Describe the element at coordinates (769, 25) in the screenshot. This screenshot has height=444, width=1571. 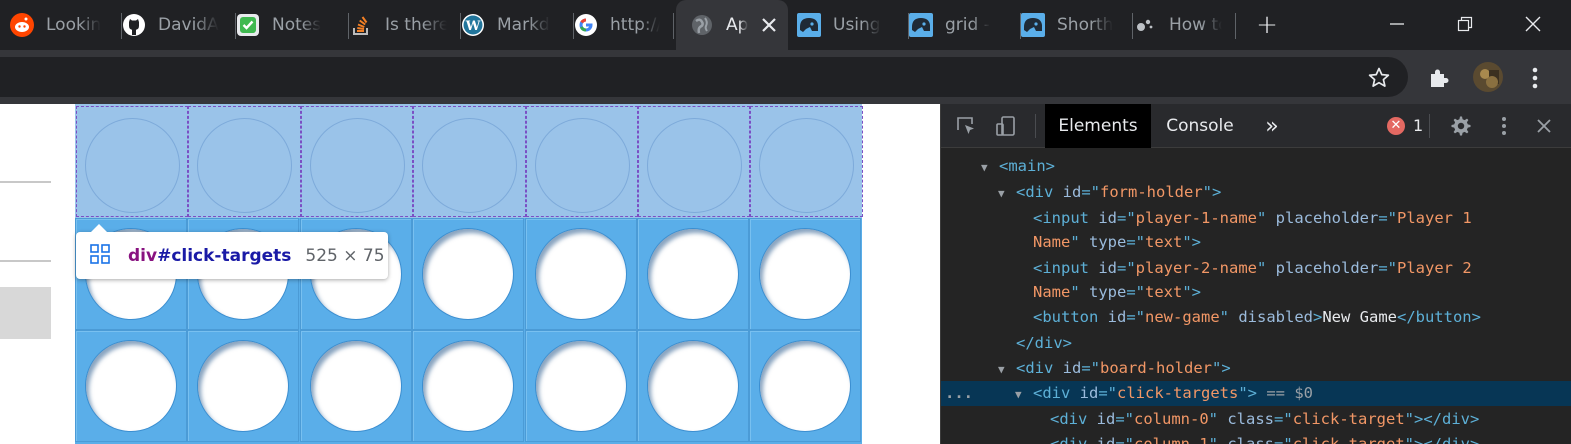
I see `close-tab-icon` at that location.